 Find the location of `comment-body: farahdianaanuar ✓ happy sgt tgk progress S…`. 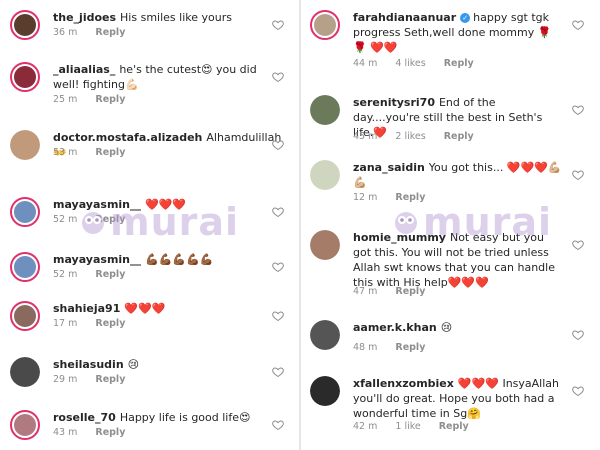

comment-body: farahdianaanuar ✓ happy sgt tgk progress S… is located at coordinates (458, 32).